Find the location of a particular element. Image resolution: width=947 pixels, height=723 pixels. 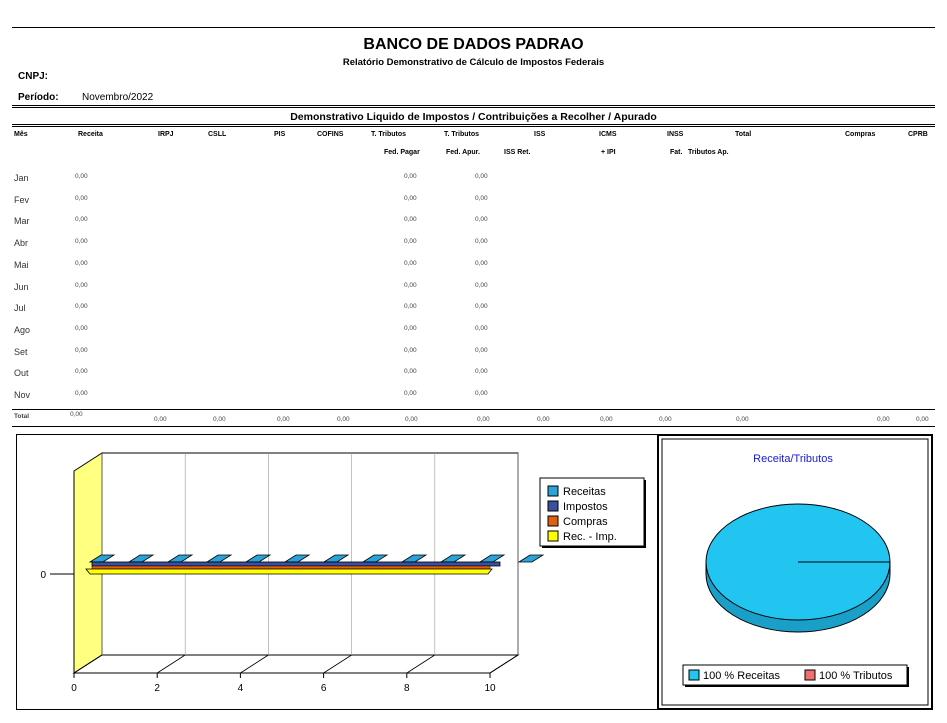

plot-floor is located at coordinates (296, 664).